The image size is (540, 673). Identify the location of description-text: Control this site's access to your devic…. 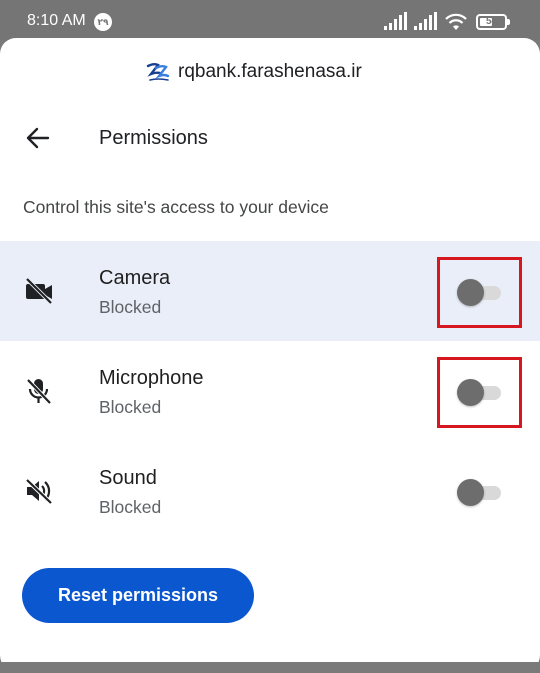
(176, 207).